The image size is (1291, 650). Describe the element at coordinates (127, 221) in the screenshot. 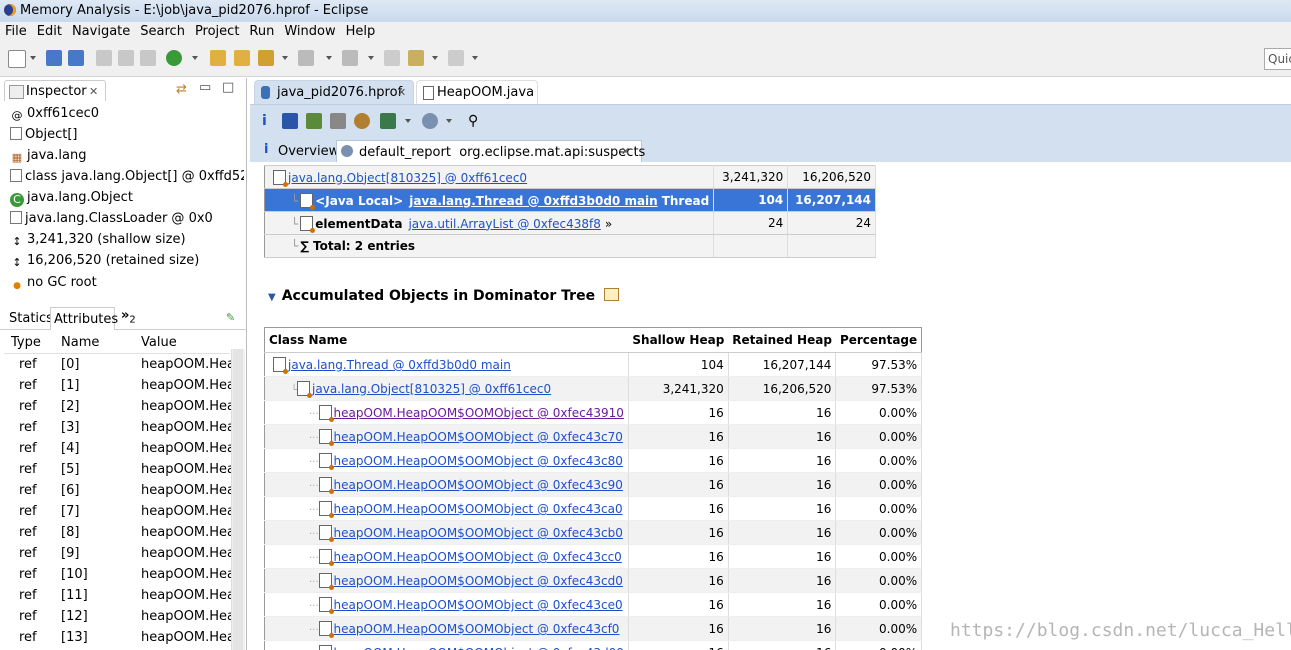

I see `inspector-classloader-row: java.lang.ClassLoader @ 0x0` at that location.